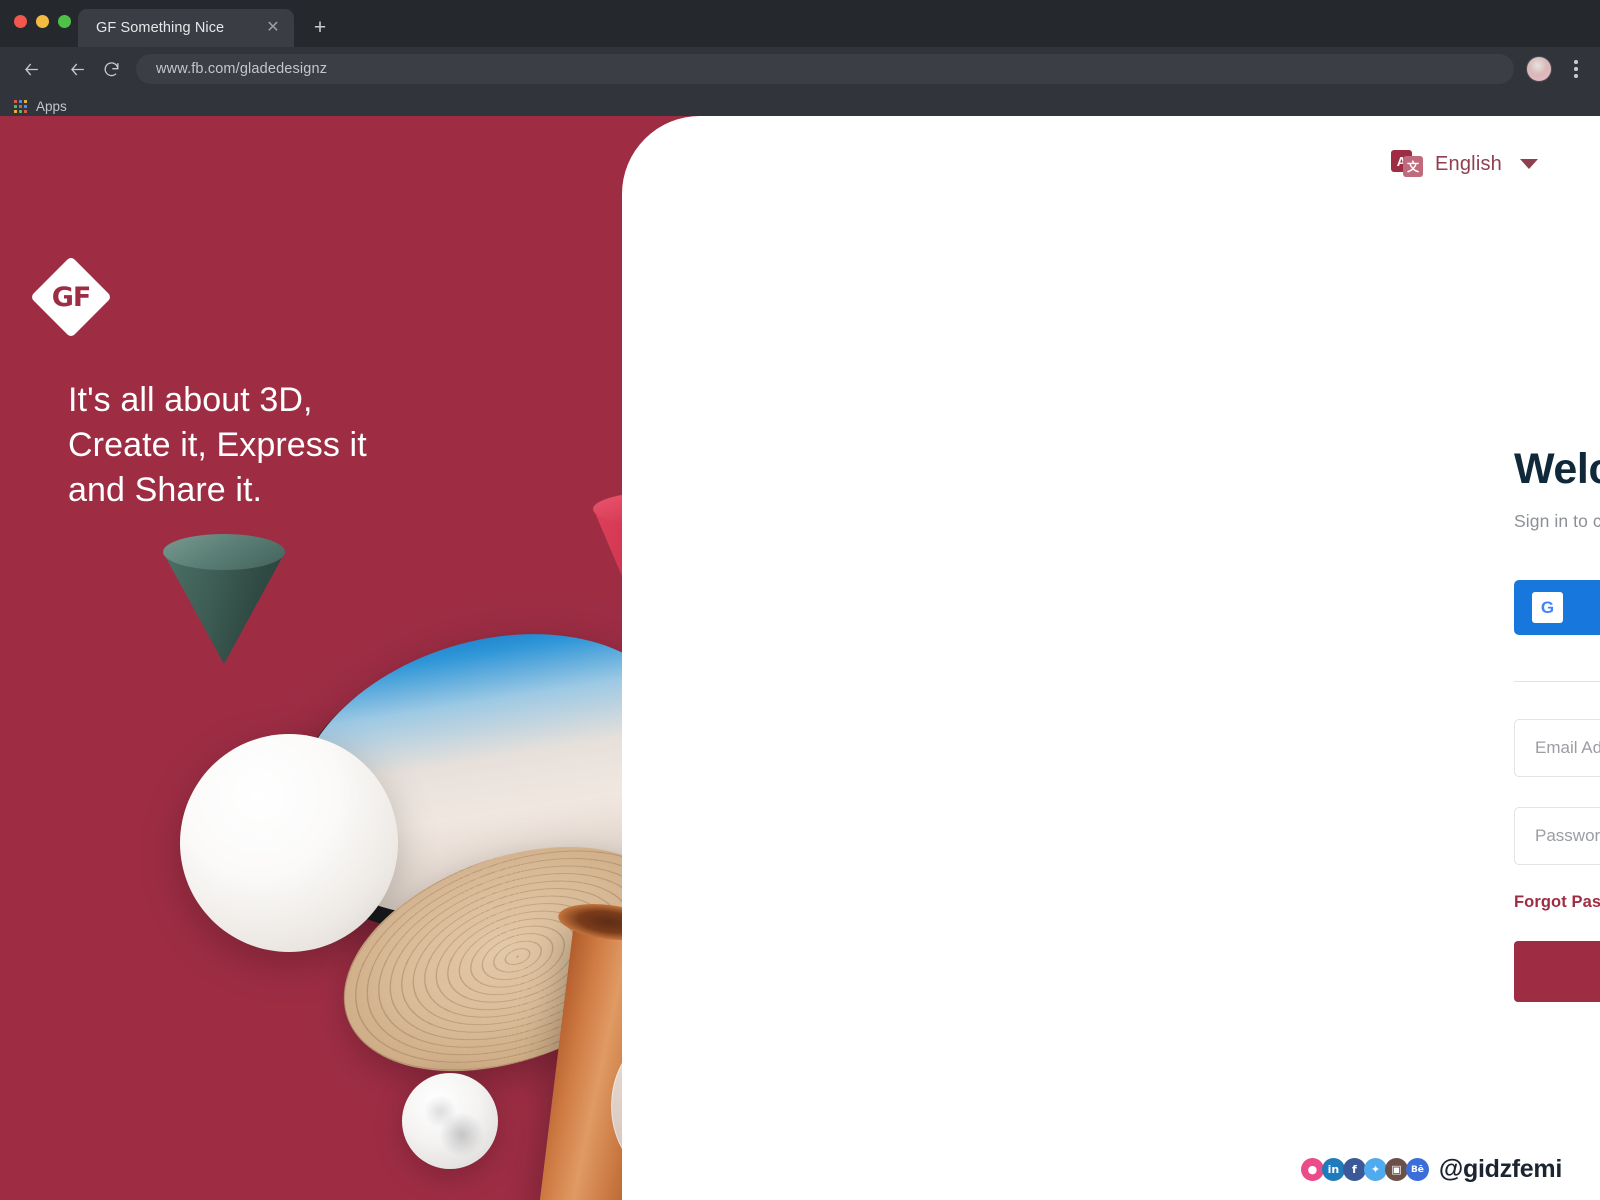  What do you see at coordinates (1567, 748) in the screenshot?
I see `email-input` at bounding box center [1567, 748].